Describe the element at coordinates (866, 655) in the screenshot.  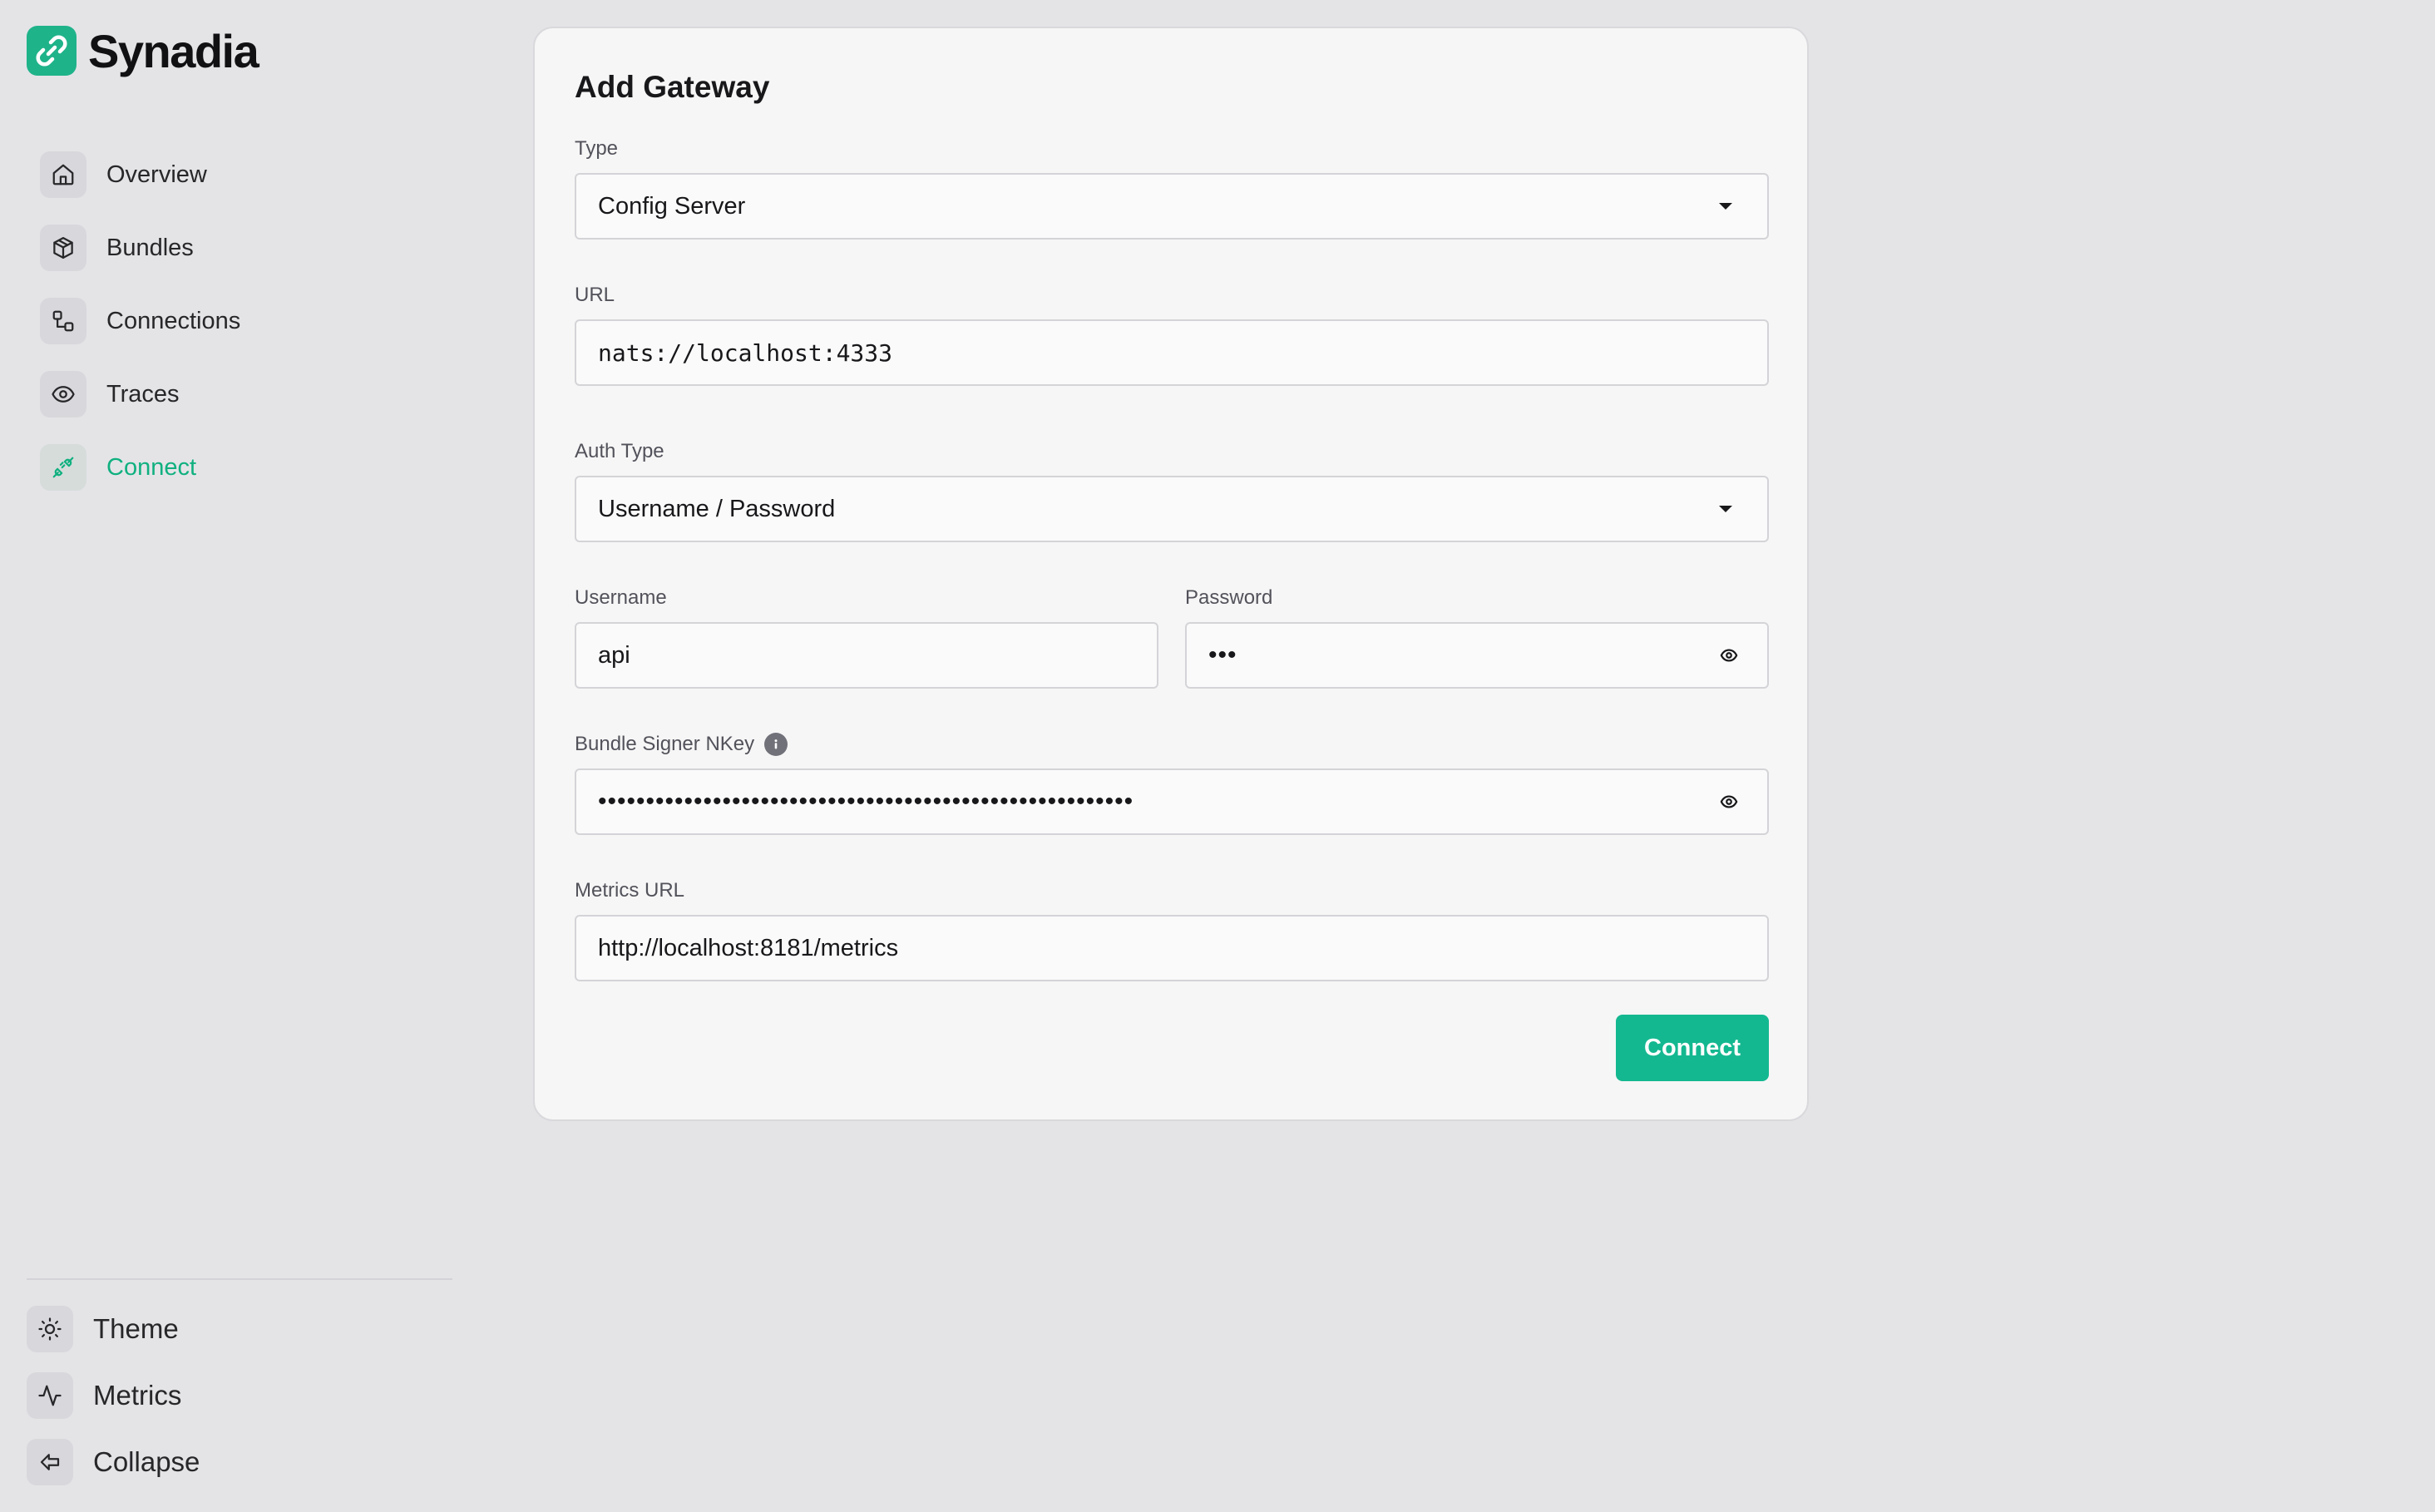
I see `username-input: api` at that location.